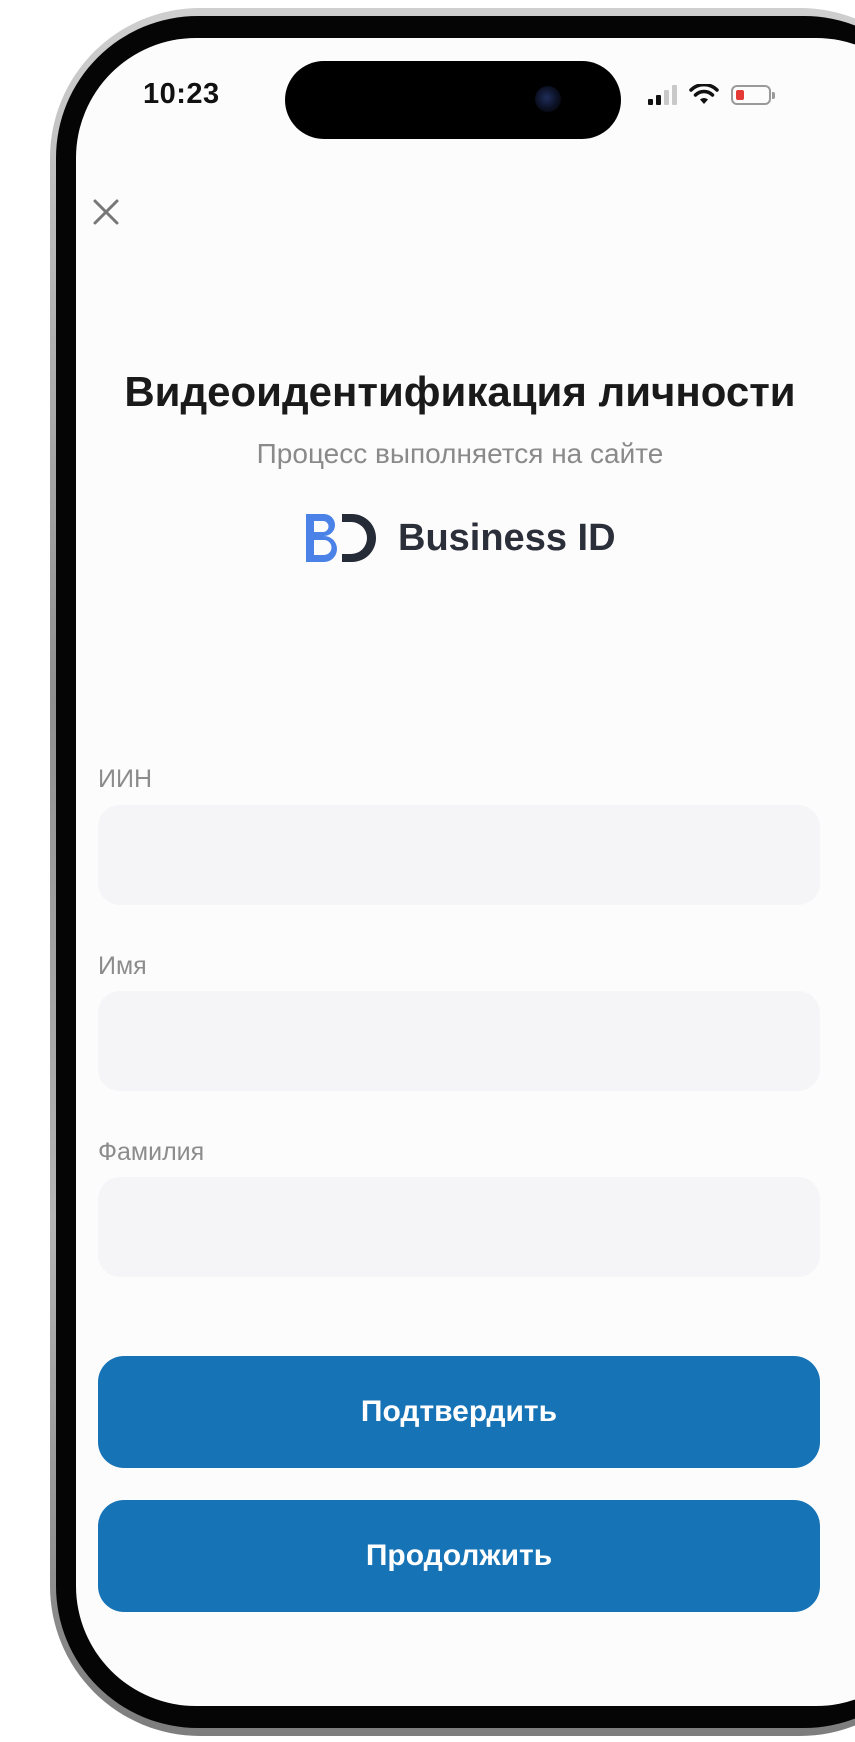 This screenshot has height=1742, width=855. I want to click on business-id-logo-mark, so click(341, 538).